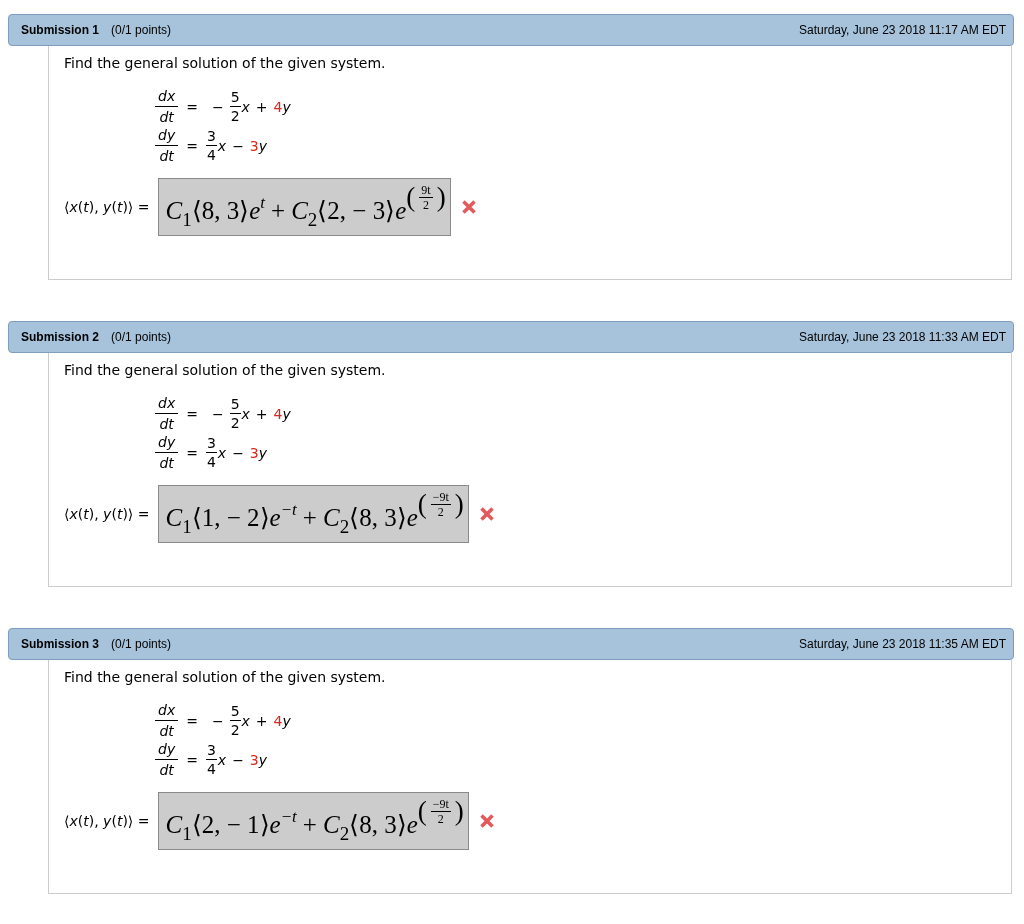 The height and width of the screenshot is (924, 1024). Describe the element at coordinates (902, 30) in the screenshot. I see `timestamp: Saturday, June 23 2018 11:17 AM EDT` at that location.